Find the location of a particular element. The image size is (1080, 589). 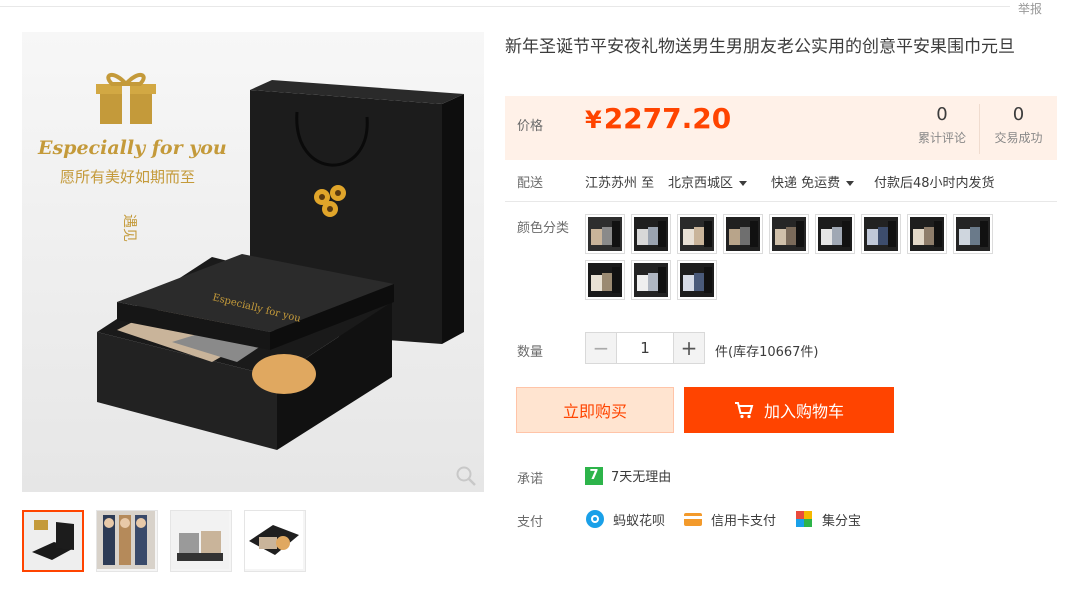

payment-huabei: 蚂蚁花呗 is located at coordinates (625, 519).